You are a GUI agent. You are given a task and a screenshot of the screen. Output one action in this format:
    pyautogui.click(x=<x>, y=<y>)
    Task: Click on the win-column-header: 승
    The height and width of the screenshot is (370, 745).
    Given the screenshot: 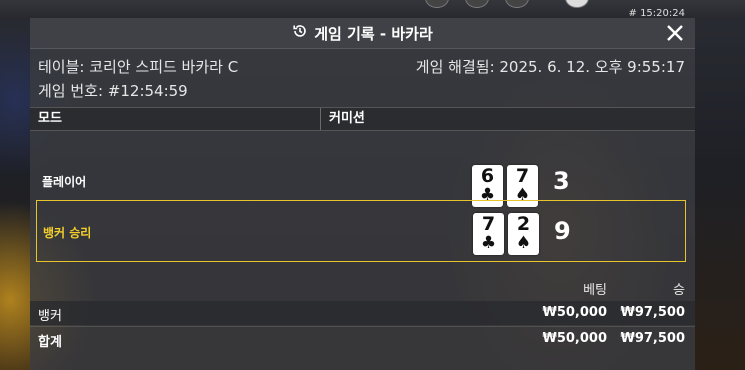 What is the action you would take?
    pyautogui.click(x=679, y=290)
    